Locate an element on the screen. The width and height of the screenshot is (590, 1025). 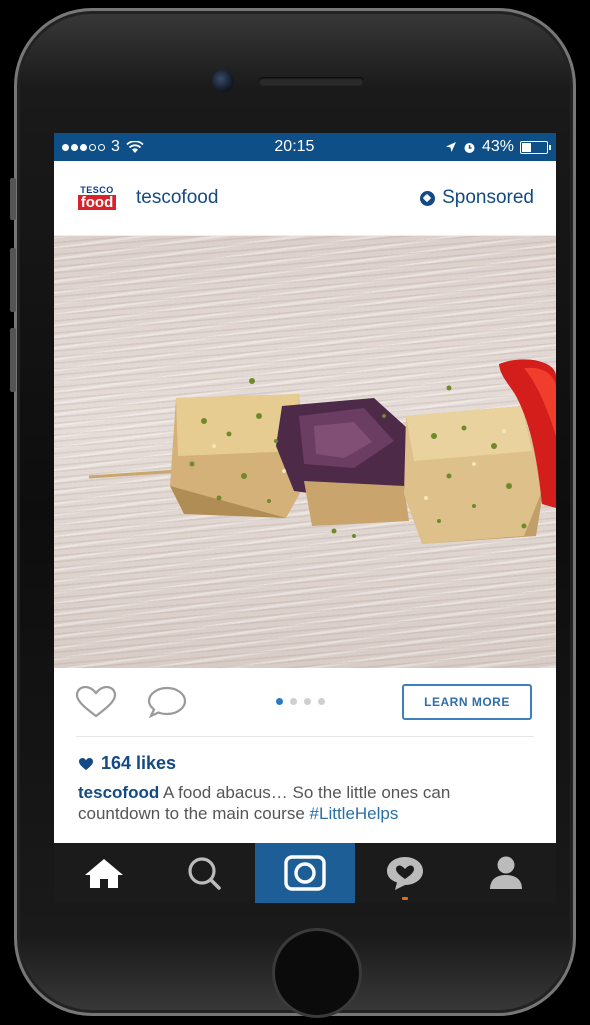
account-info: TESCO food tescofood is located at coordinates (146, 198).